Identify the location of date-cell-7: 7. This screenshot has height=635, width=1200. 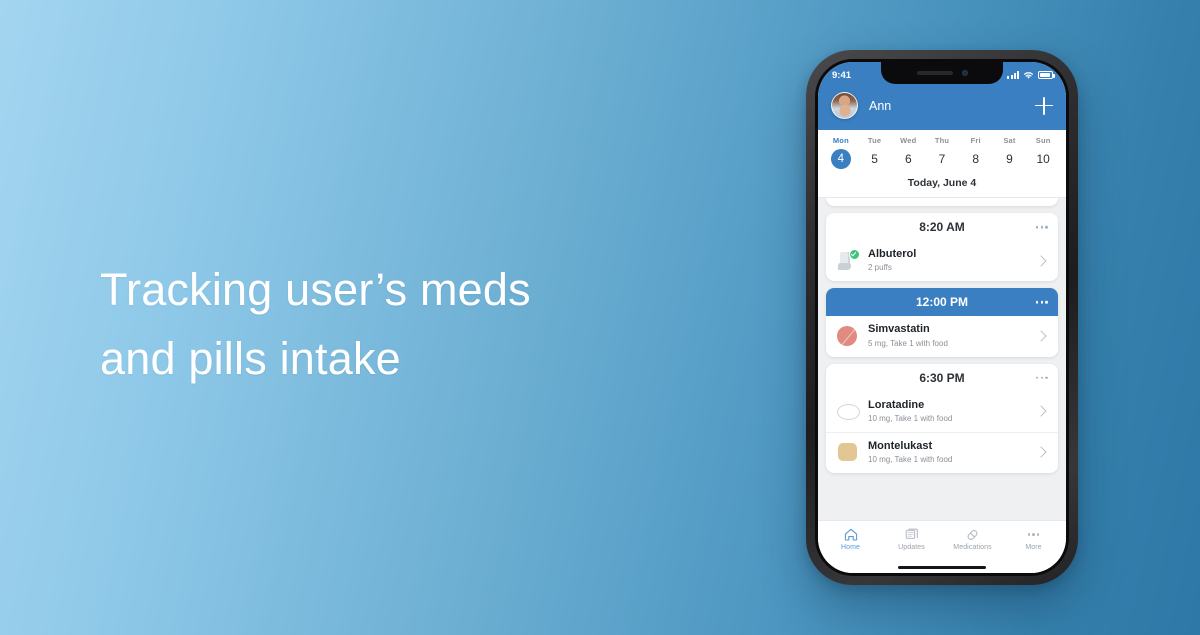
(942, 159).